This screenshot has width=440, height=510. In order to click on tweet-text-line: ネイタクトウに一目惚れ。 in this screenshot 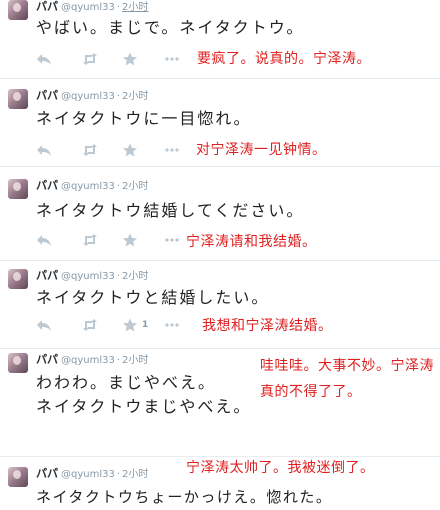, I will do `click(144, 118)`.